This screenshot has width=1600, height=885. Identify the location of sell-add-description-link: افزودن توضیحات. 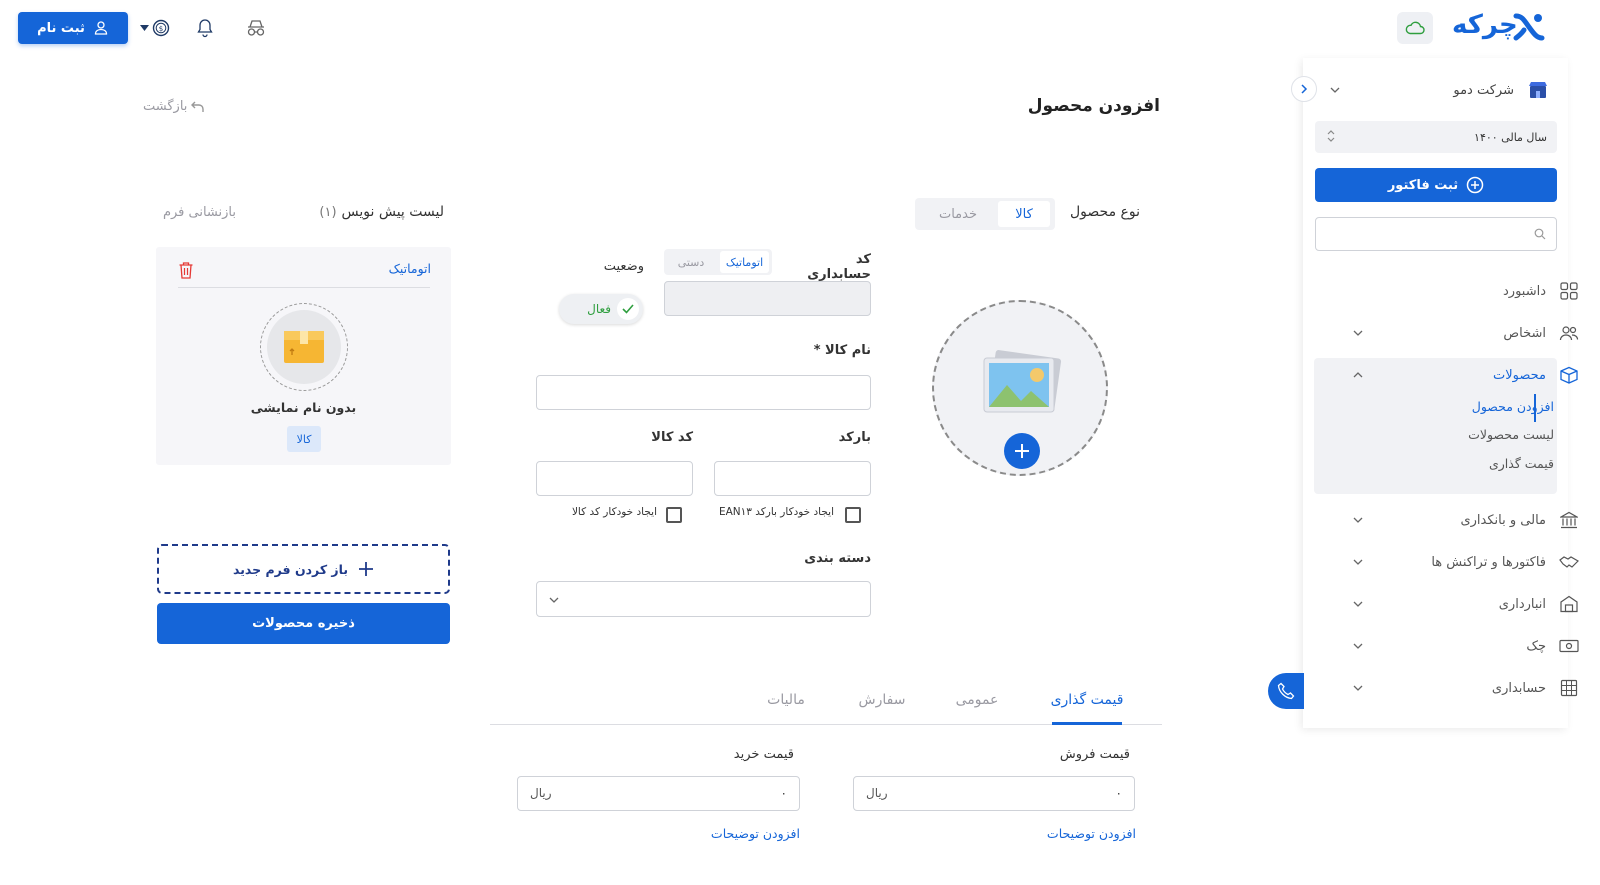
(1068, 833).